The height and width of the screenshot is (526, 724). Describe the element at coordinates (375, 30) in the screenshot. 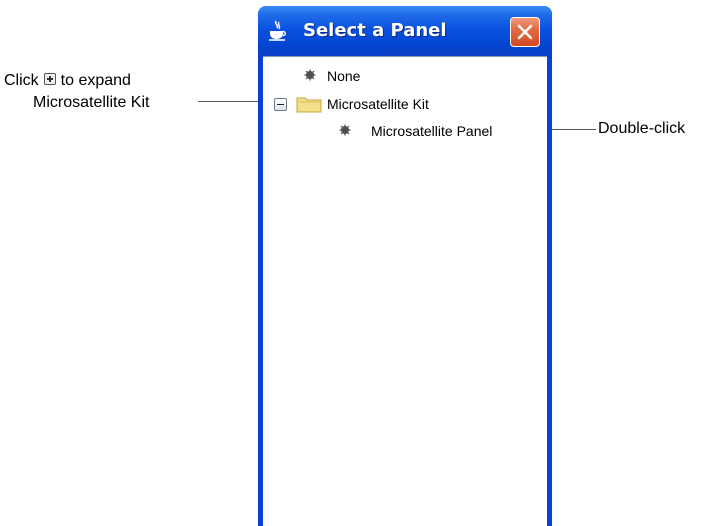

I see `window-title: Select a Panel` at that location.